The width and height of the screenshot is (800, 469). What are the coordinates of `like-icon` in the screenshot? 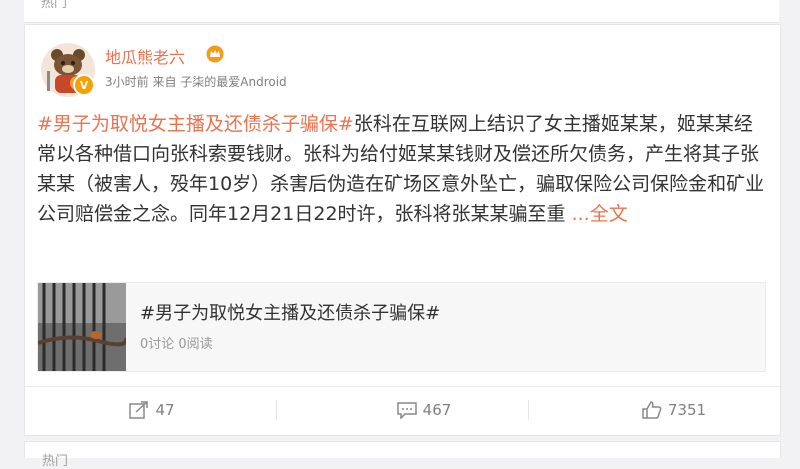 It's located at (652, 409).